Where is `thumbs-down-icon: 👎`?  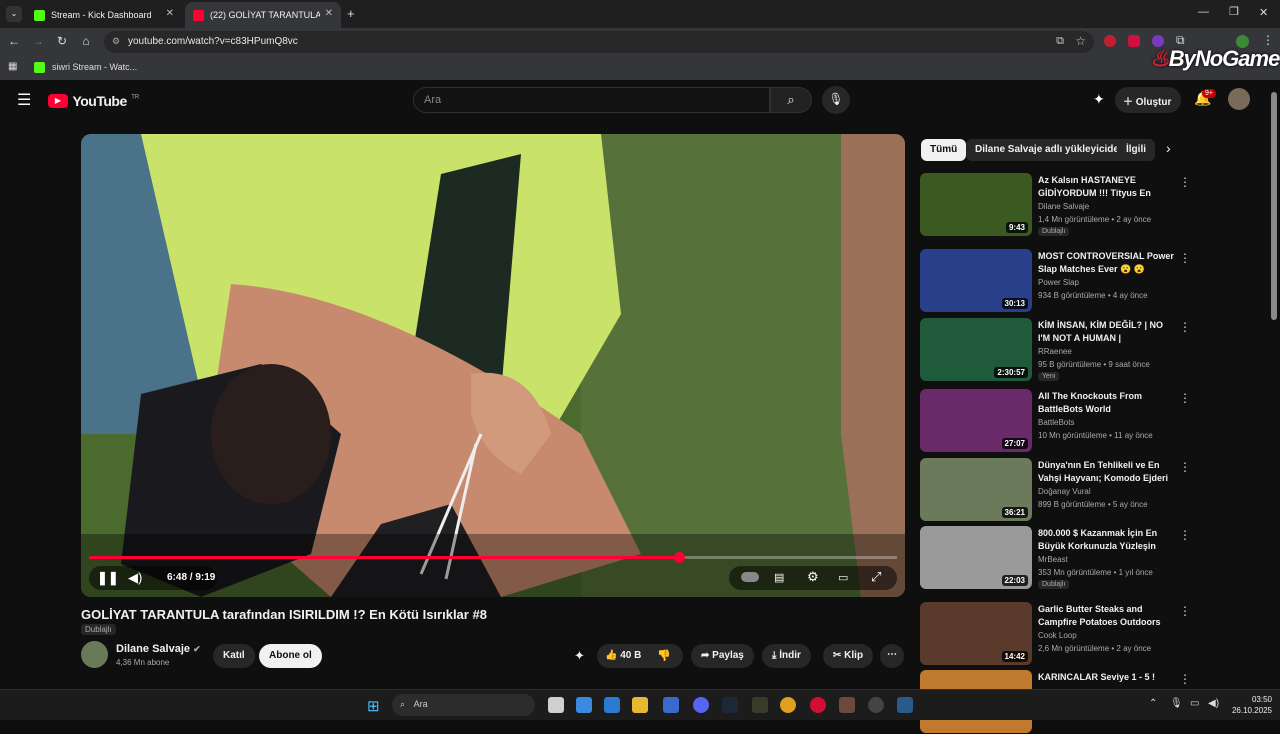 thumbs-down-icon: 👎 is located at coordinates (664, 655).